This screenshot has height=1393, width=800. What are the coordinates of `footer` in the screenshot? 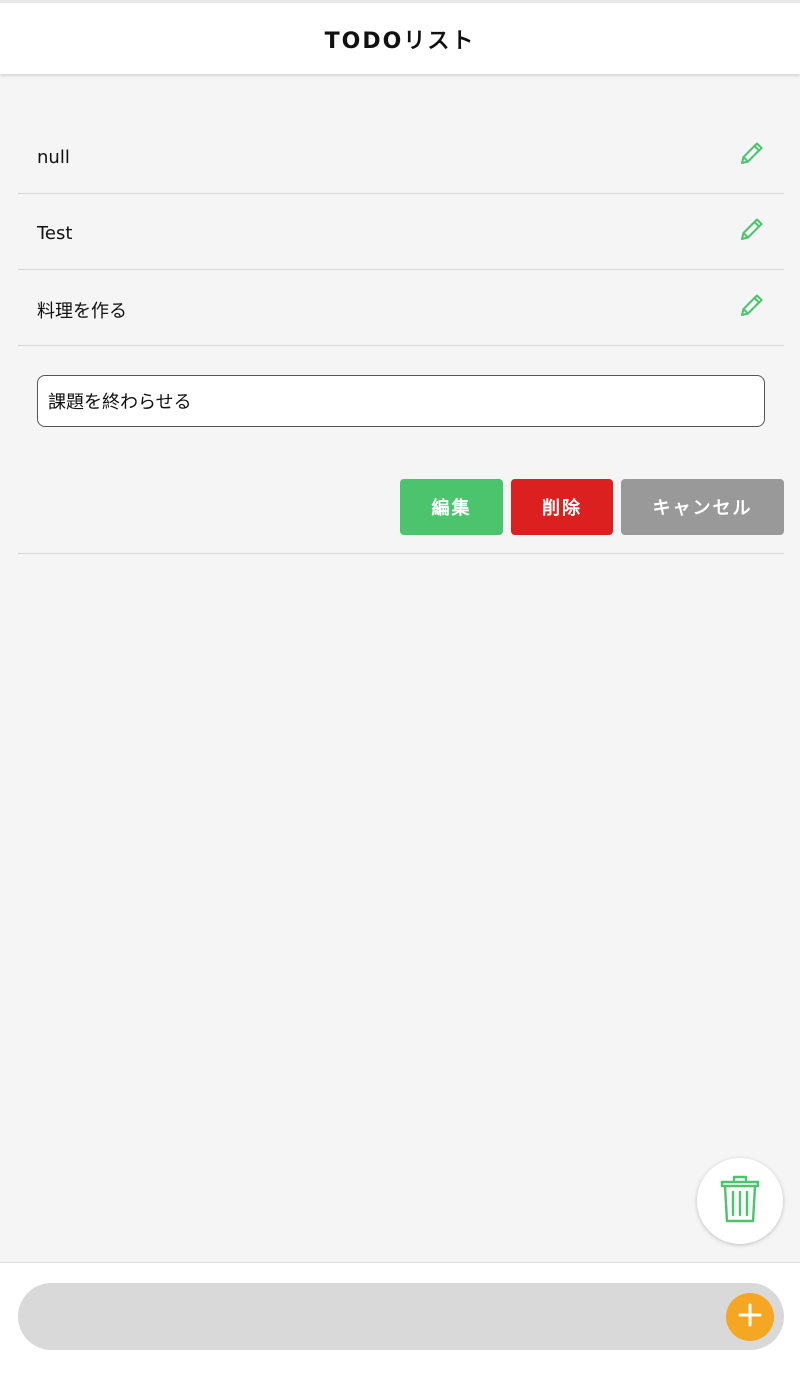 It's located at (400, 1327).